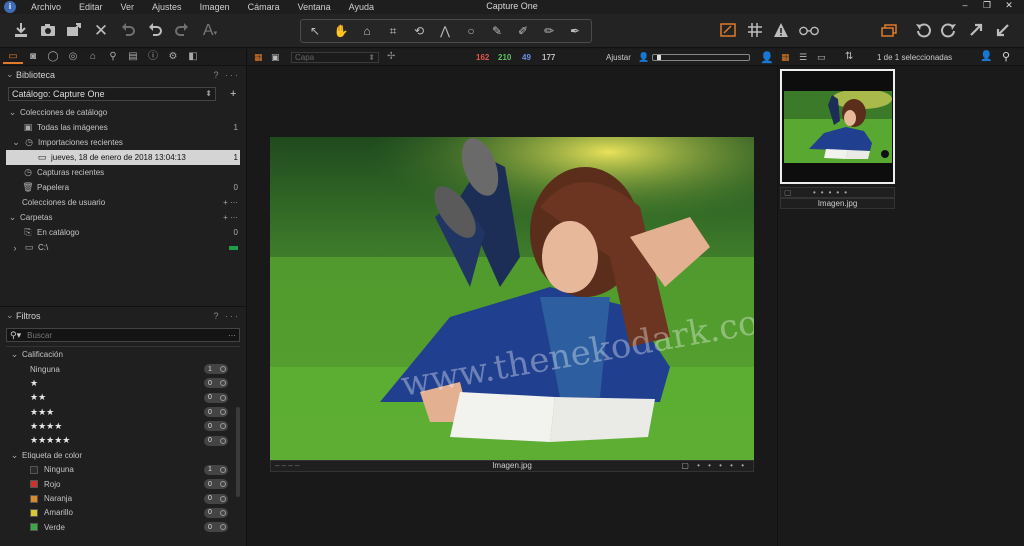 The image size is (1024, 546). I want to click on rating-dashes: – – – –, so click(287, 466).